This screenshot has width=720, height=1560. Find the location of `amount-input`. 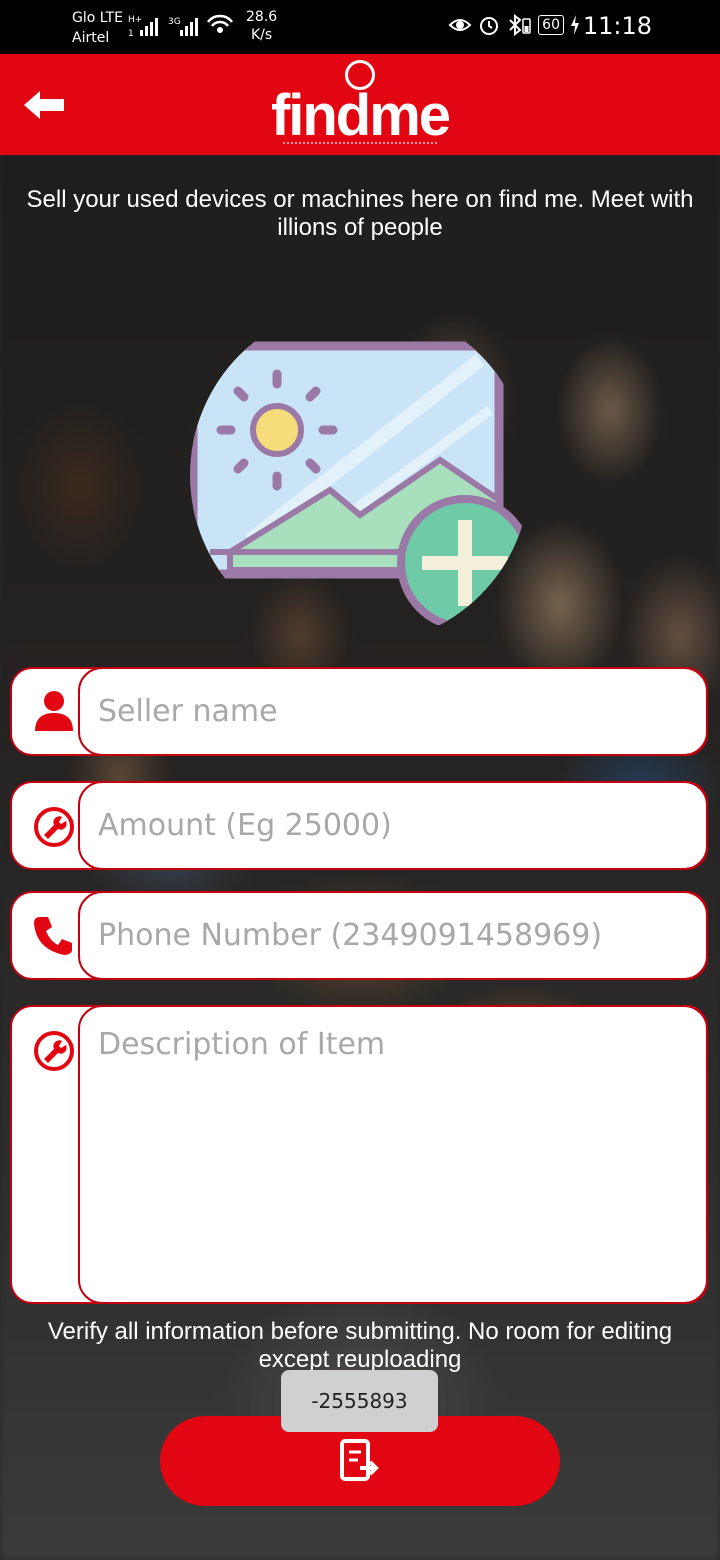

amount-input is located at coordinates (393, 825).